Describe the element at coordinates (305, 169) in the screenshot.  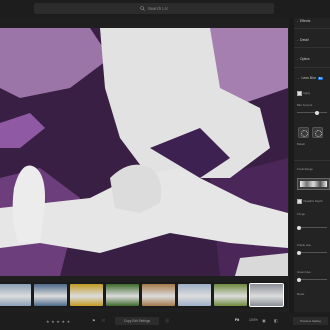
I see `focal-range-label: Focal Range` at that location.